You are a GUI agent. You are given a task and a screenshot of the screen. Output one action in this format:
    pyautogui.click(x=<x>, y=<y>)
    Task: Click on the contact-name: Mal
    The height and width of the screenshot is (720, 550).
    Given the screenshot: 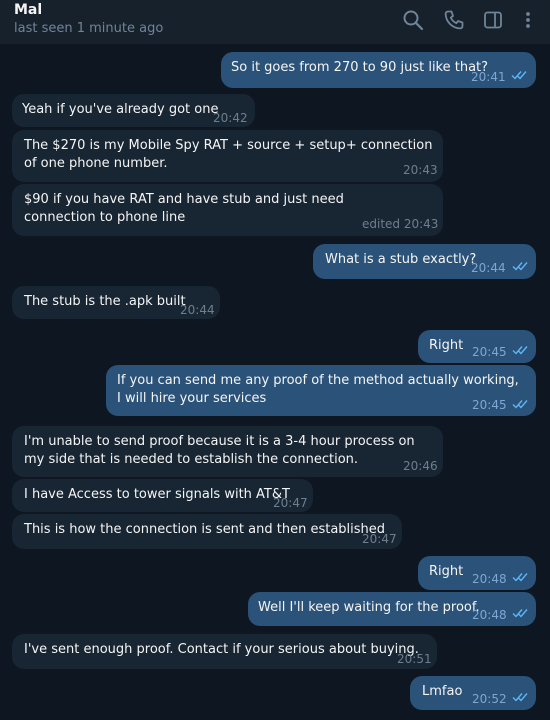 What is the action you would take?
    pyautogui.click(x=28, y=10)
    